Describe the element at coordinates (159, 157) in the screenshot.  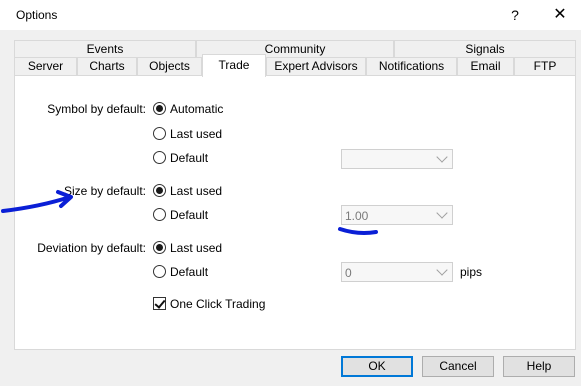
I see `symbol-default-radio` at that location.